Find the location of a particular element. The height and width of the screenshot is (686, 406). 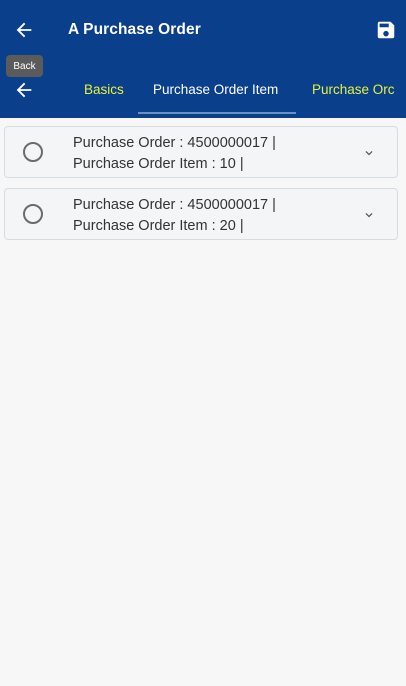

back-button is located at coordinates (24, 30).